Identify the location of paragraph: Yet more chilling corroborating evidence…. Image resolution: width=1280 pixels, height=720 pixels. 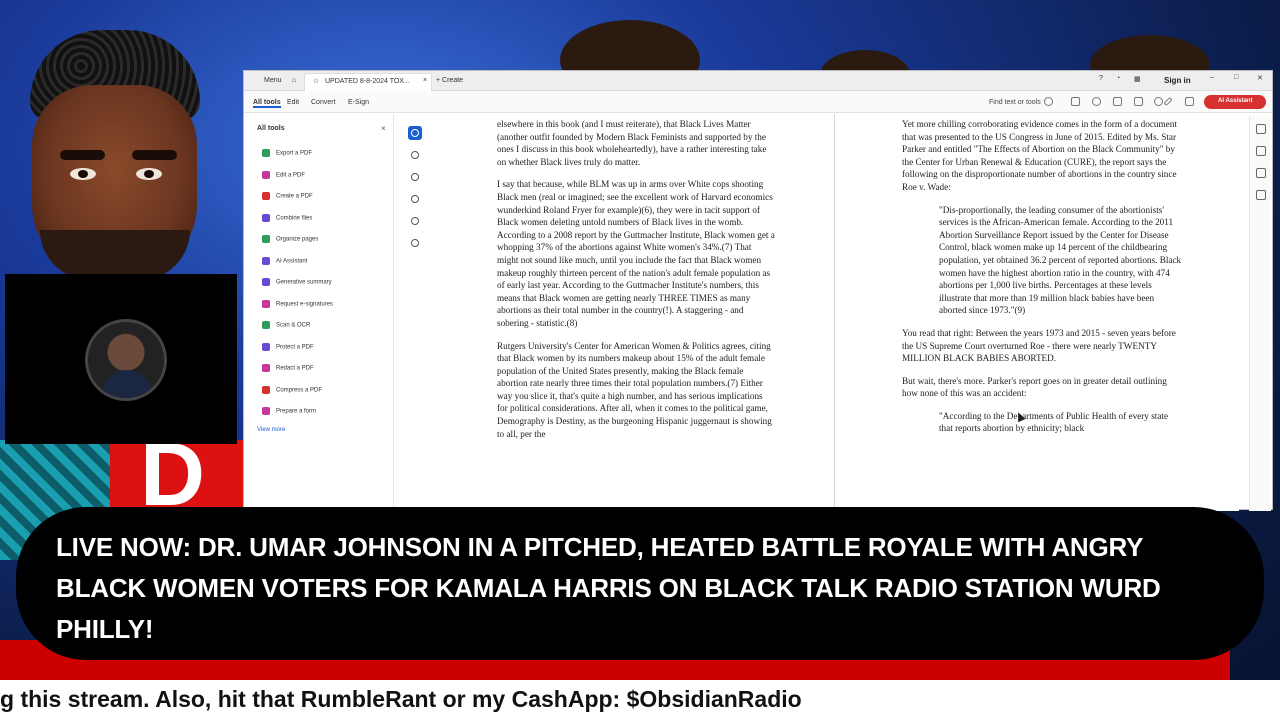
(1039, 155).